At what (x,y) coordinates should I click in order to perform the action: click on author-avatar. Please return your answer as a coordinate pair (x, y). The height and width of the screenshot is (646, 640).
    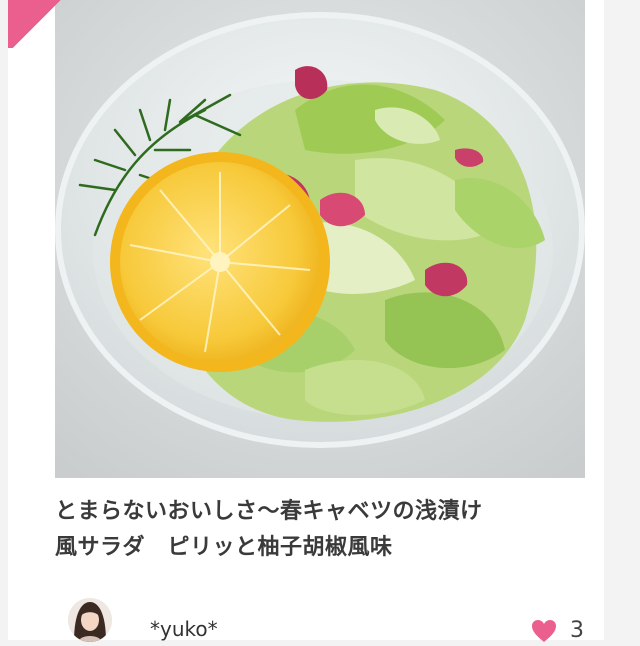
    Looking at the image, I should click on (90, 620).